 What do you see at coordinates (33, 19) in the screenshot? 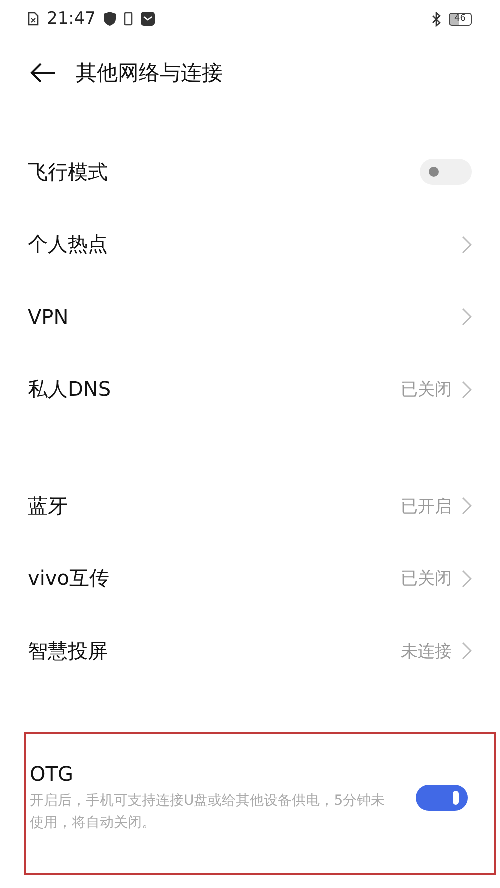
I see `sim-icon` at bounding box center [33, 19].